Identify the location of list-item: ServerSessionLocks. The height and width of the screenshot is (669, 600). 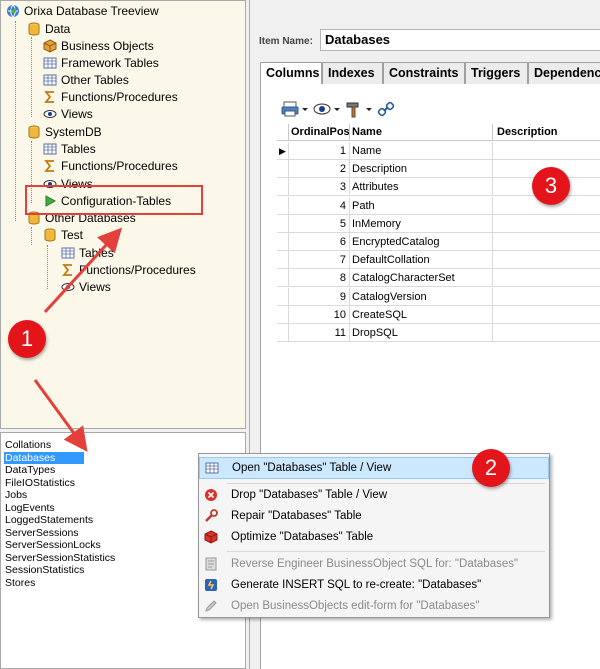
(55, 545).